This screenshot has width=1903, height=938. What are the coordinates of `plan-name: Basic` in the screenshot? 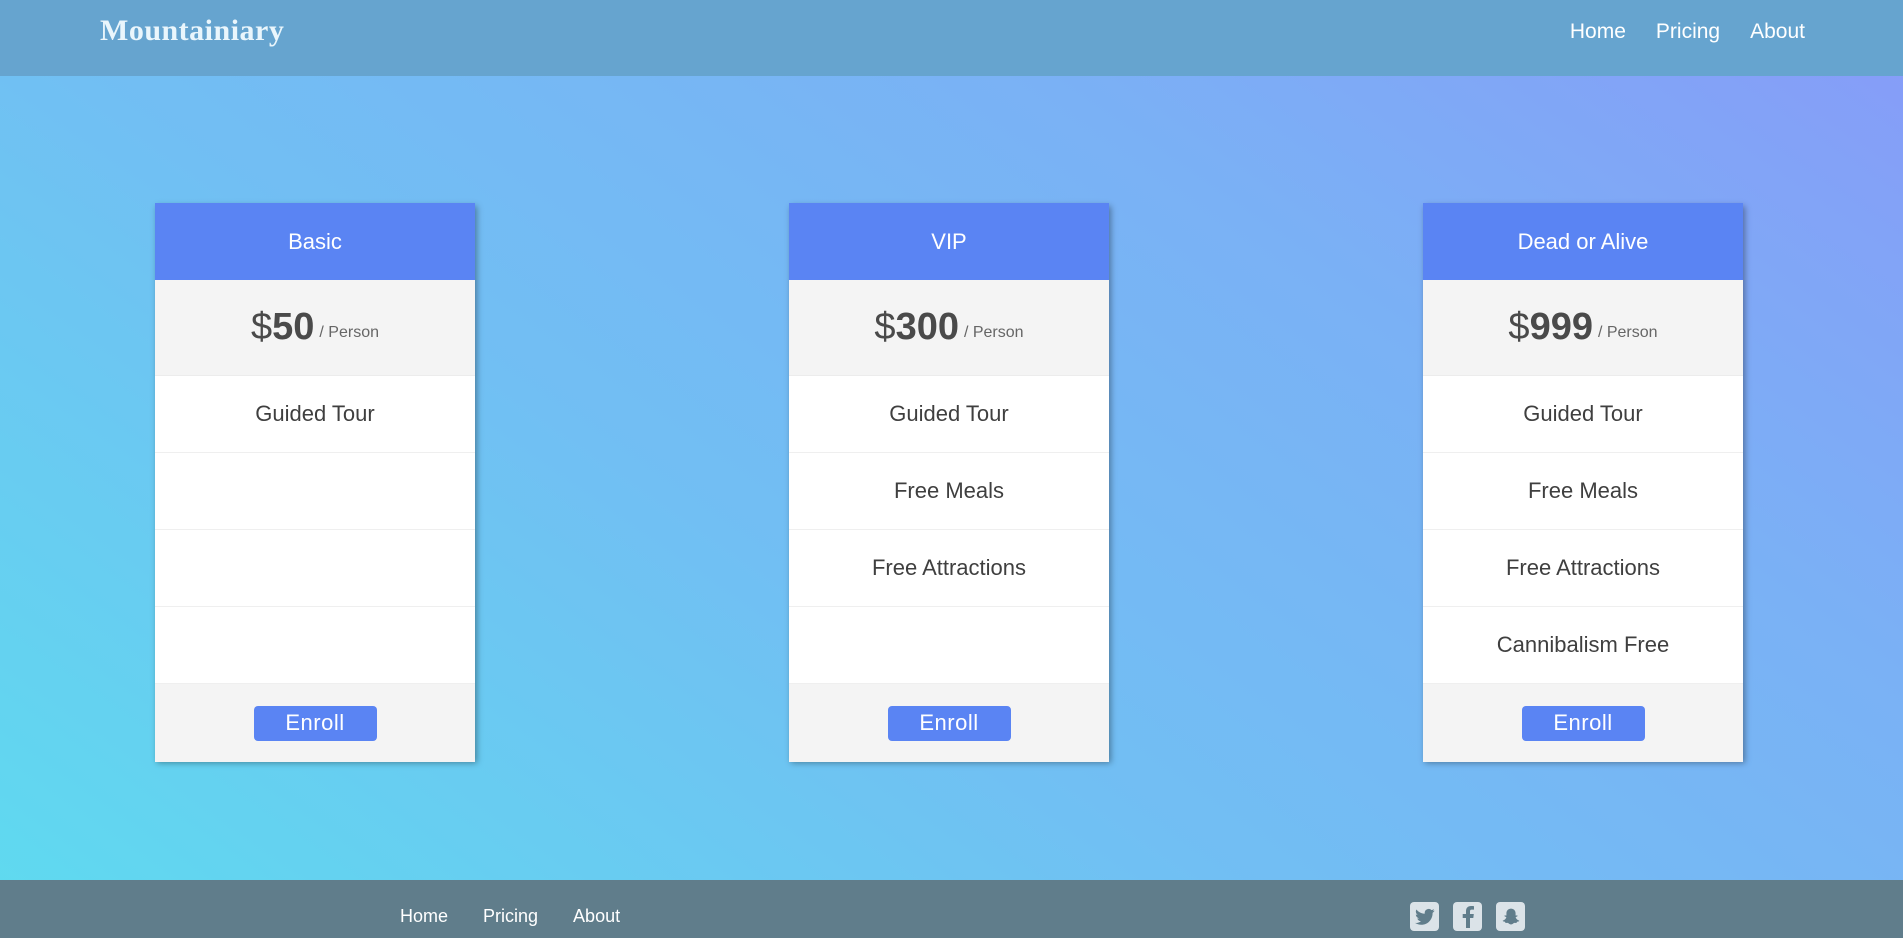 It's located at (315, 241).